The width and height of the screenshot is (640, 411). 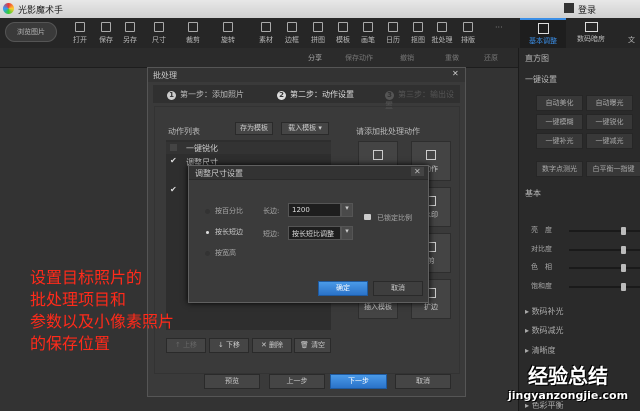 What do you see at coordinates (541, 79) in the screenshot?
I see `section-one-key: 一键设置` at bounding box center [541, 79].